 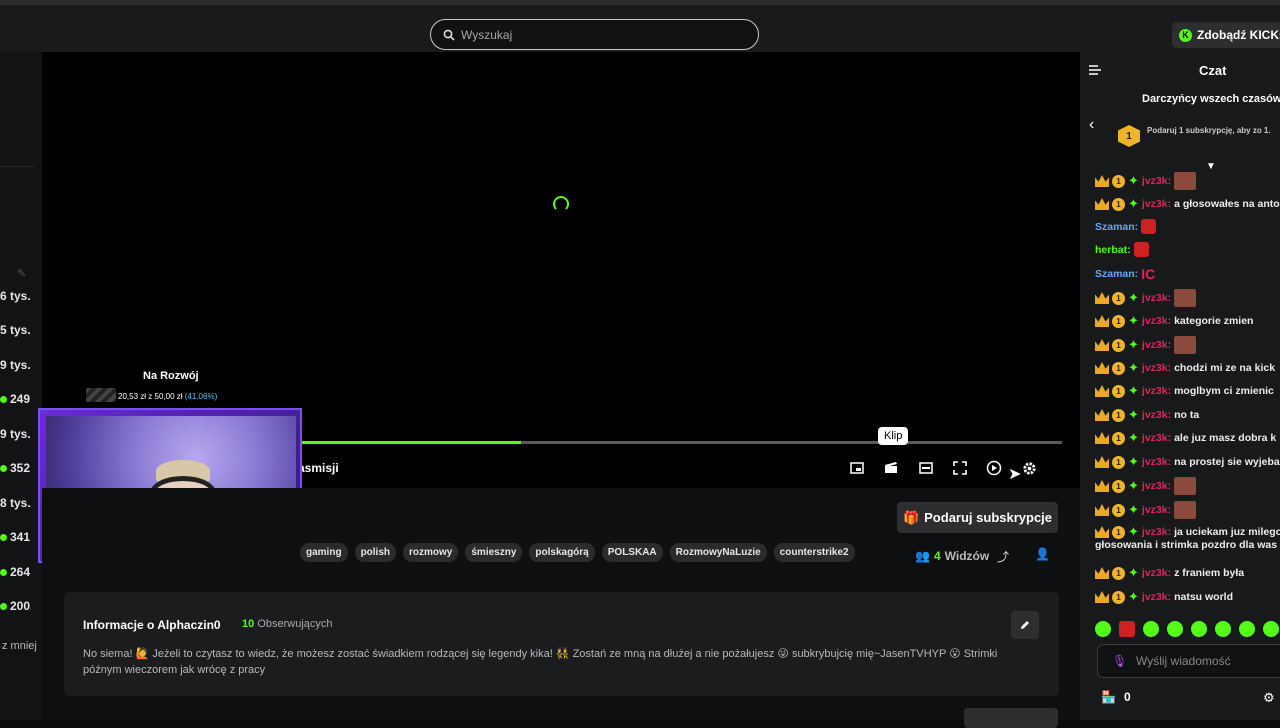 What do you see at coordinates (814, 552) in the screenshot?
I see `tag: counterstrike2` at bounding box center [814, 552].